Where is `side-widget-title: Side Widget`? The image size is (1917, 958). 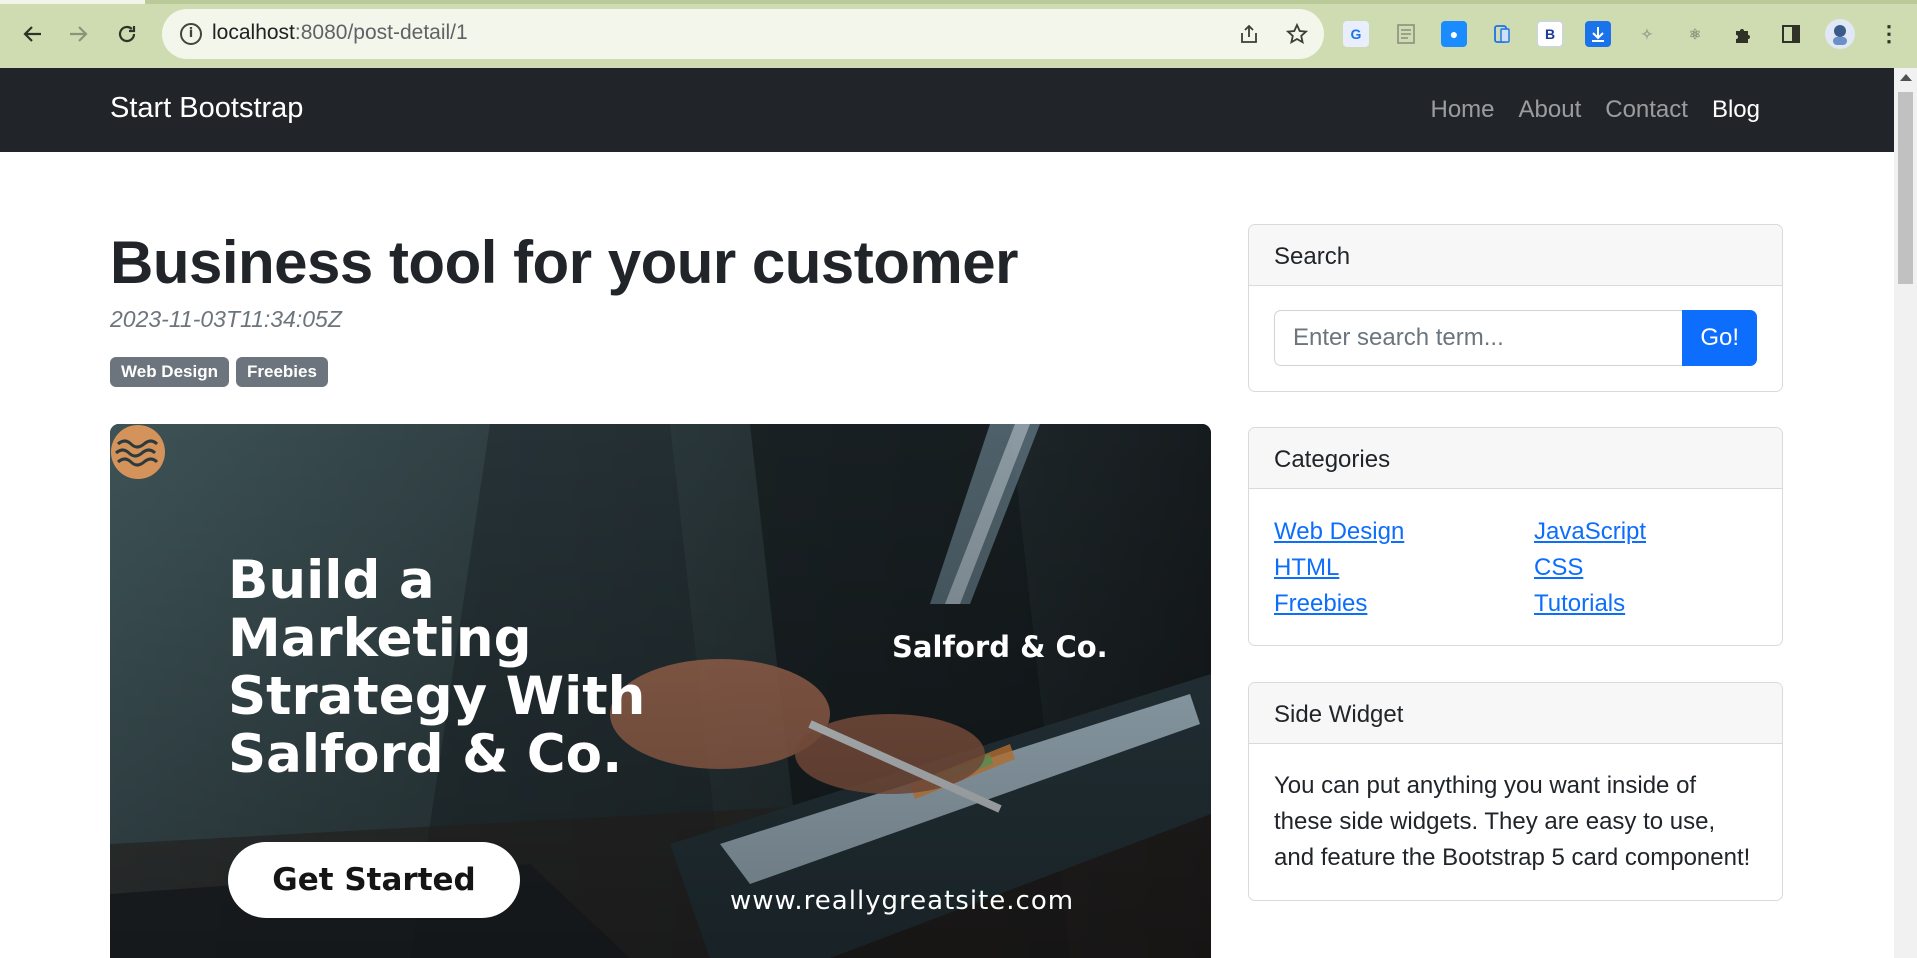
side-widget-title: Side Widget is located at coordinates (1515, 713).